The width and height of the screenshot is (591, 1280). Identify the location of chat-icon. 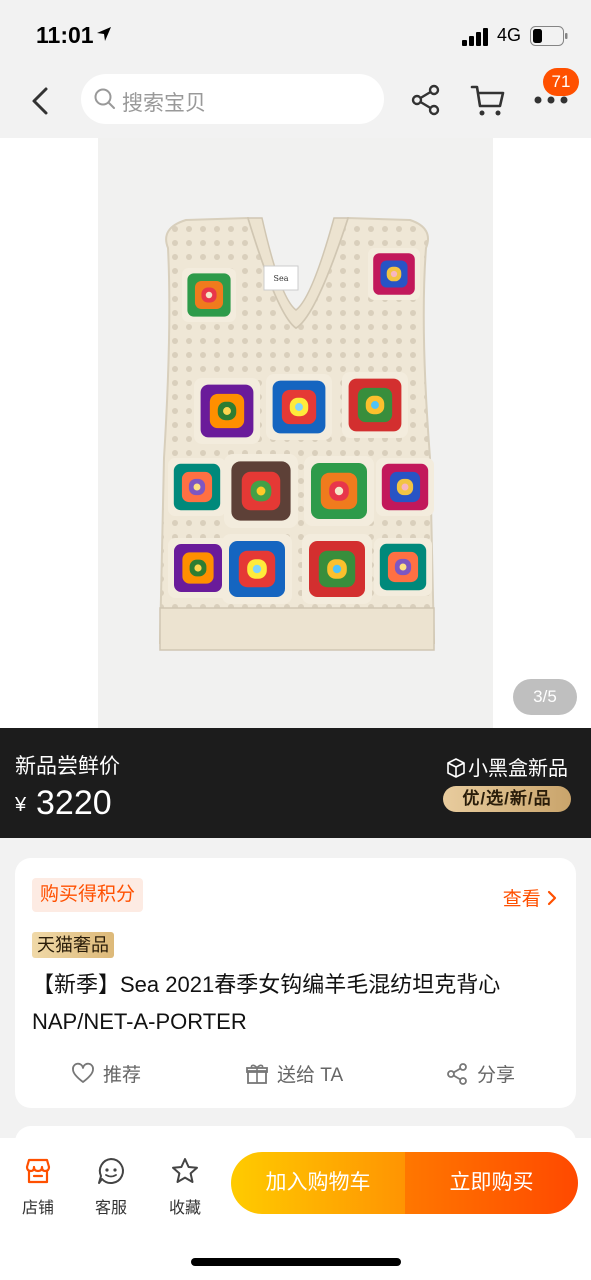
(111, 1171).